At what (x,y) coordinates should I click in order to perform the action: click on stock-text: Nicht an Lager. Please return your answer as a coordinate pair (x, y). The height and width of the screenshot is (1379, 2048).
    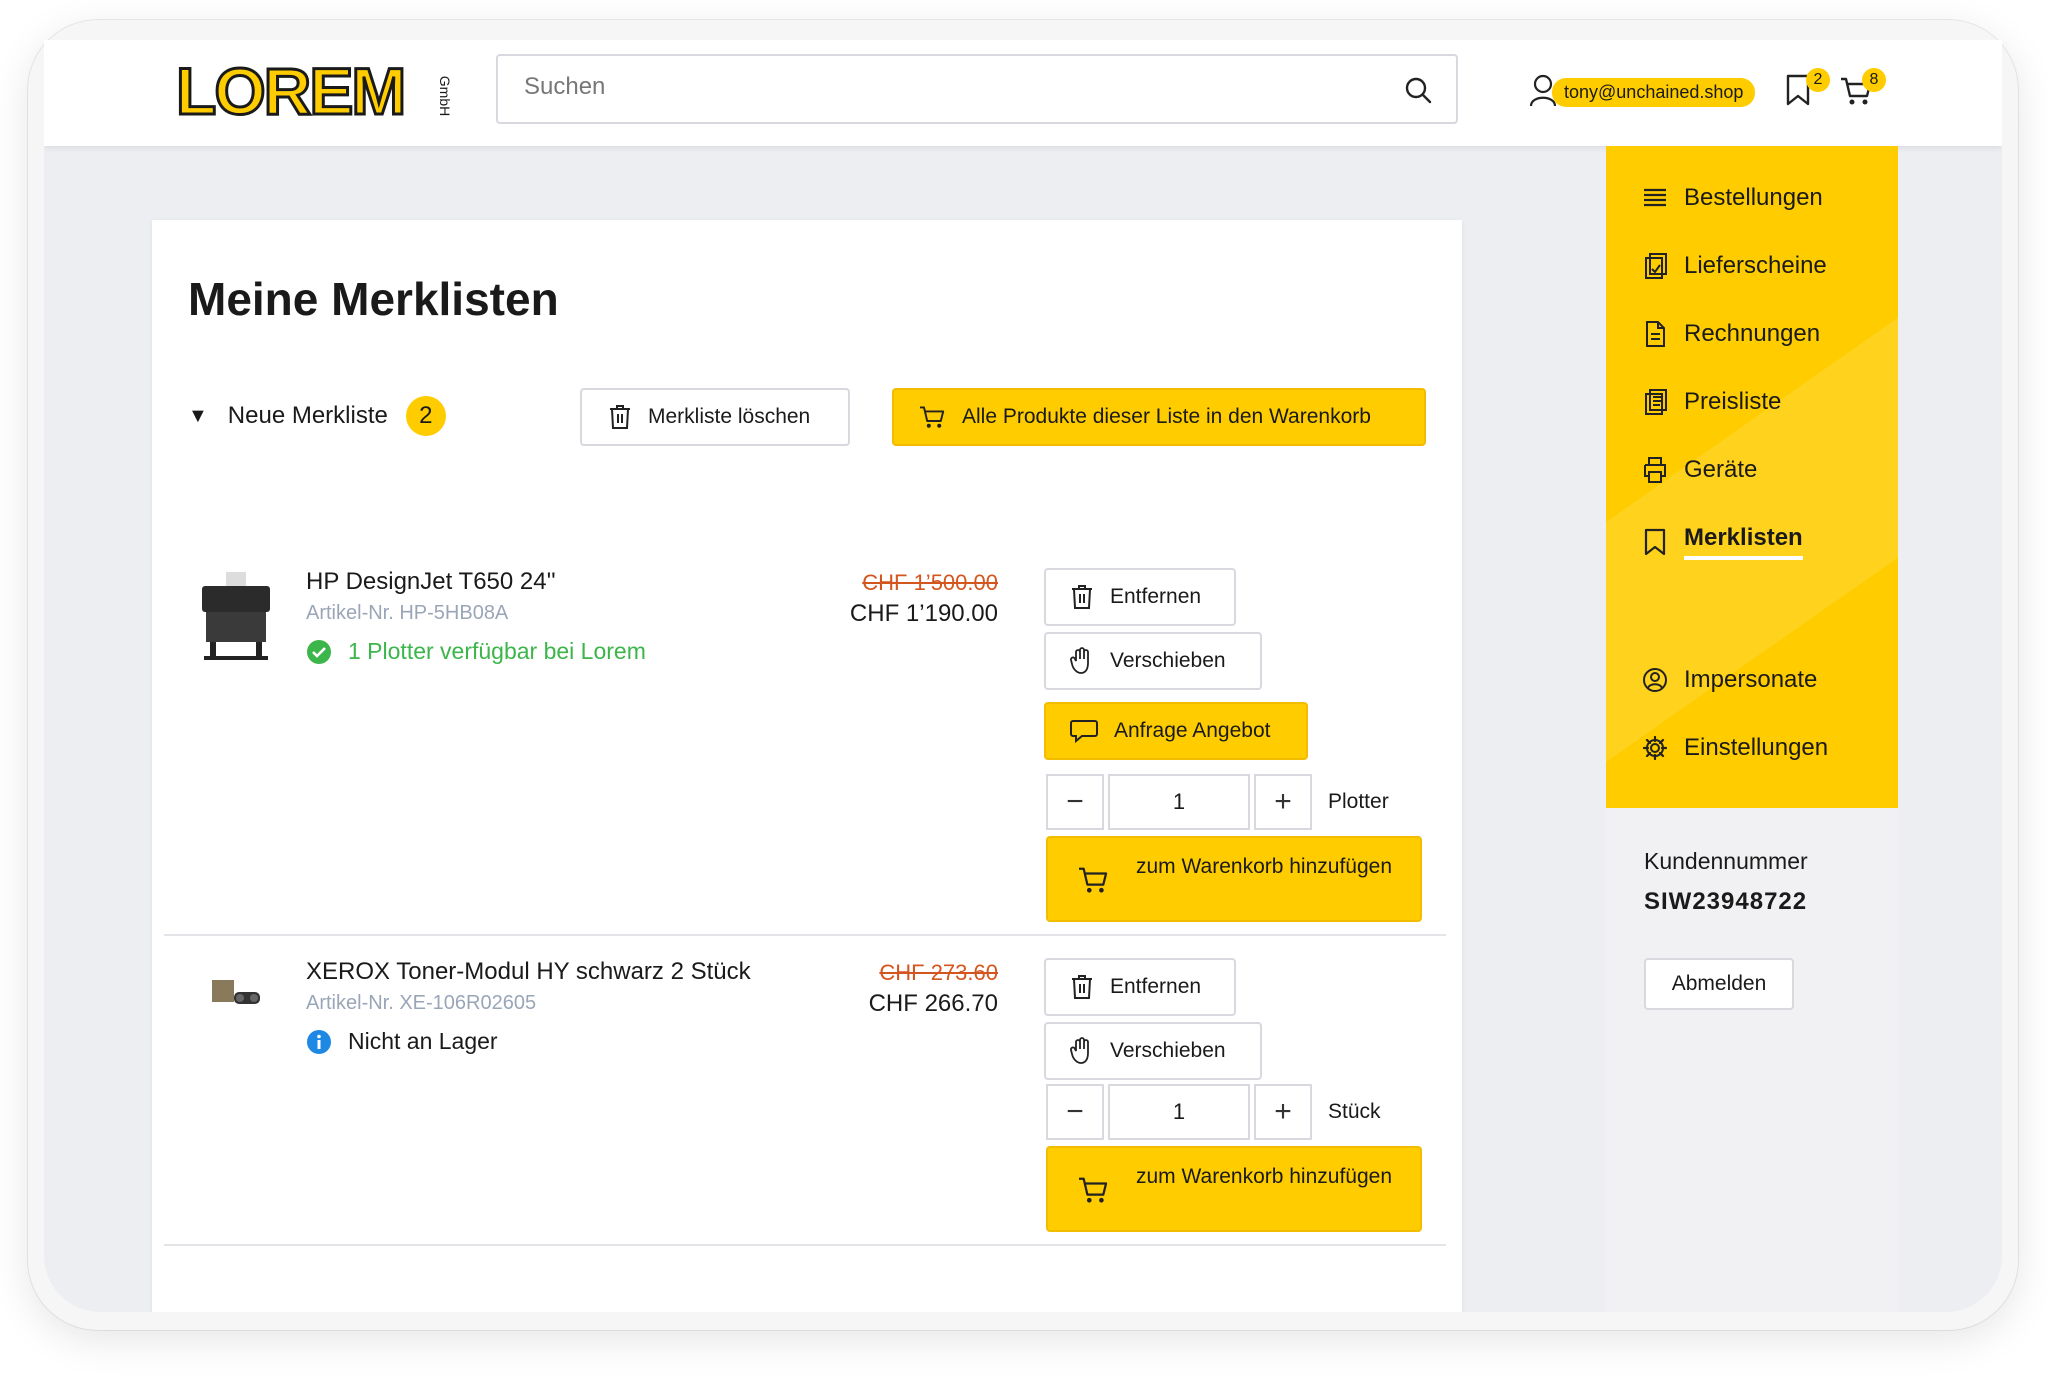
    Looking at the image, I should click on (423, 1041).